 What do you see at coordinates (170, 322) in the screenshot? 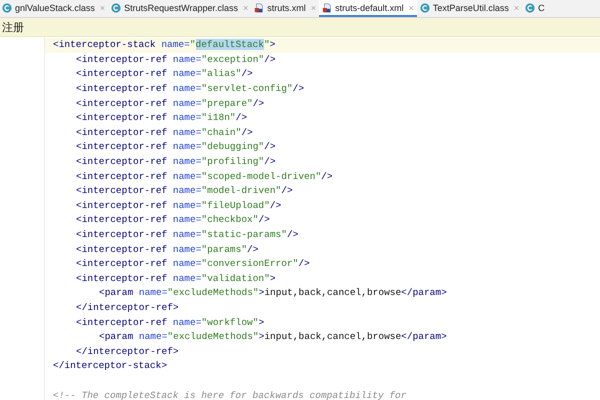
I see `code-line: <interceptor-ref name="workflow">` at bounding box center [170, 322].